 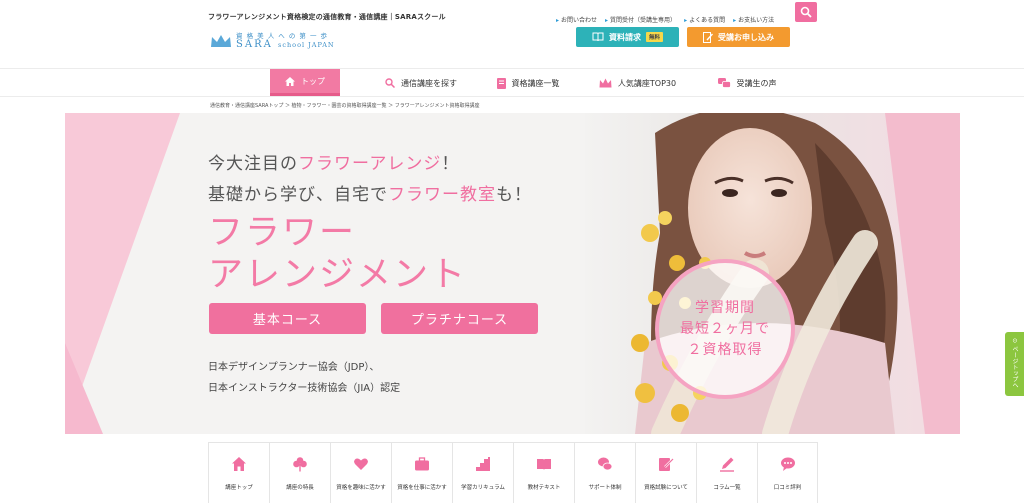 I want to click on certification-line-2: 日本インストラクター技術協会（JIA）認定, so click(x=304, y=388).